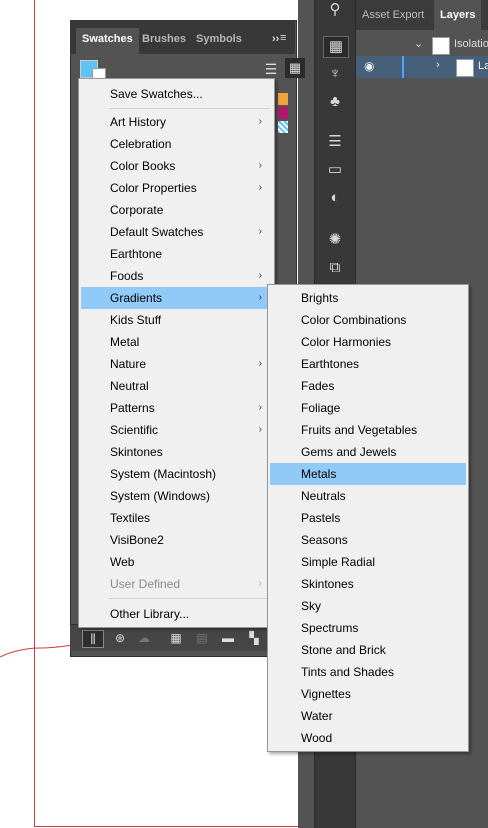 The width and height of the screenshot is (488, 828). What do you see at coordinates (120, 638) in the screenshot?
I see `show-swatch-kinds-icon: ⊛` at bounding box center [120, 638].